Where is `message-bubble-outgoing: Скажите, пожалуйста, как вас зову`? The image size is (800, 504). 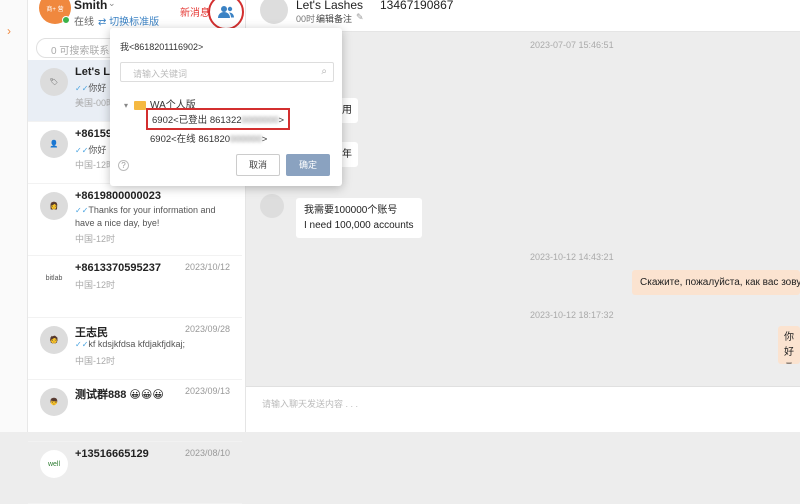 message-bubble-outgoing: Скажите, пожалуйста, как вас зову is located at coordinates (716, 282).